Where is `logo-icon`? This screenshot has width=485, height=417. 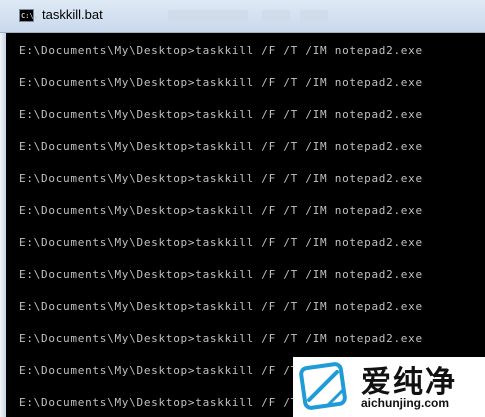
logo-icon is located at coordinates (323, 386).